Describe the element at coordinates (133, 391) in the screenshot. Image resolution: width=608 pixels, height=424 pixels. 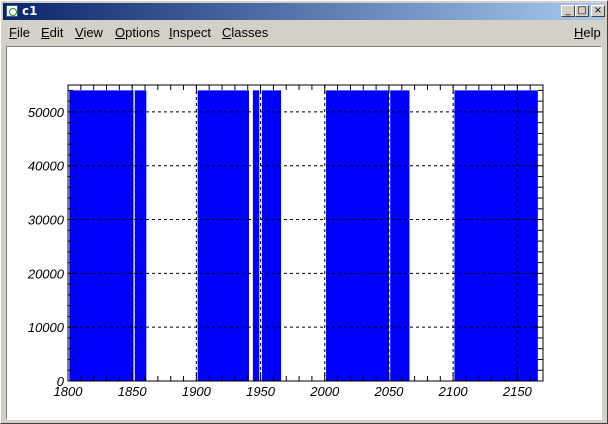
I see `x-tick-label-1: 1850` at that location.